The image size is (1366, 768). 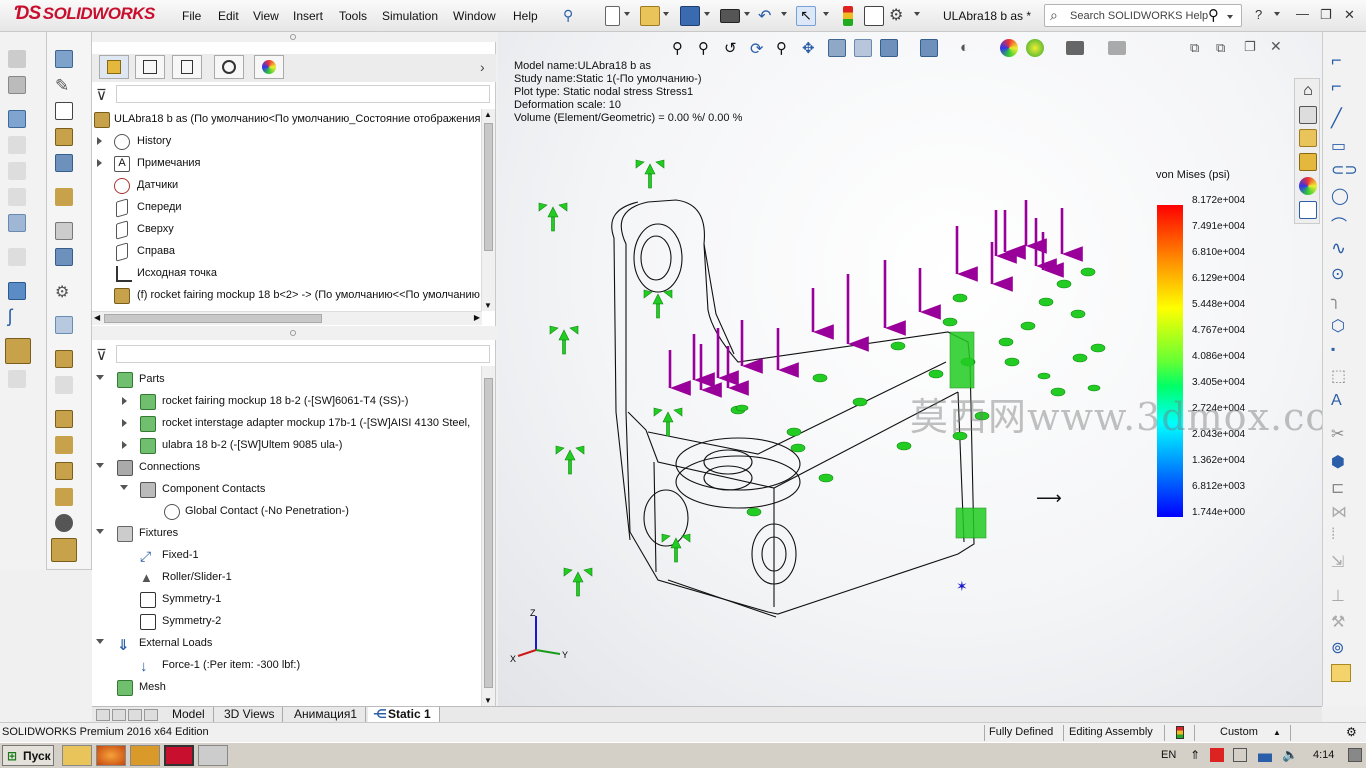 What do you see at coordinates (286, 666) in the screenshot?
I see `tree-force: ↓ Force-1 (:Per item: -300 lbf:)` at bounding box center [286, 666].